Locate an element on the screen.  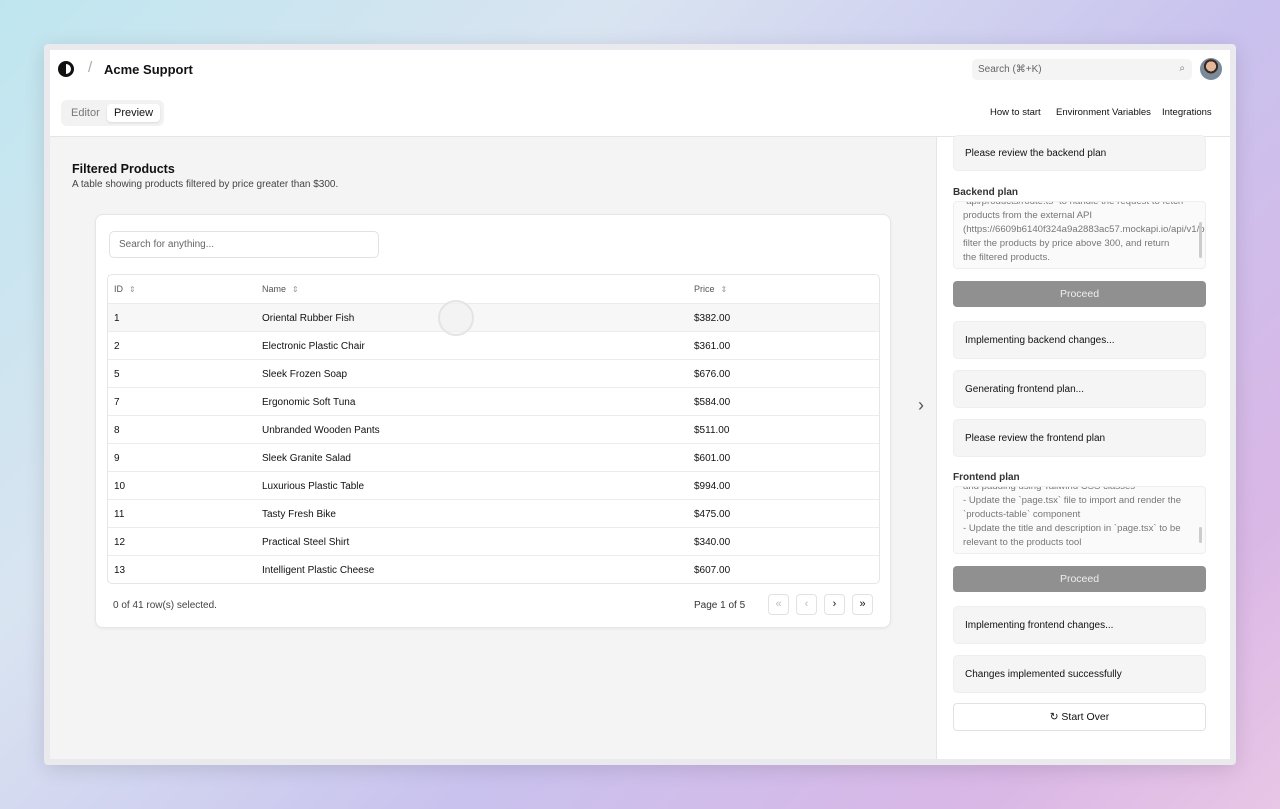
link-how-to-start: How to start is located at coordinates (1015, 112).